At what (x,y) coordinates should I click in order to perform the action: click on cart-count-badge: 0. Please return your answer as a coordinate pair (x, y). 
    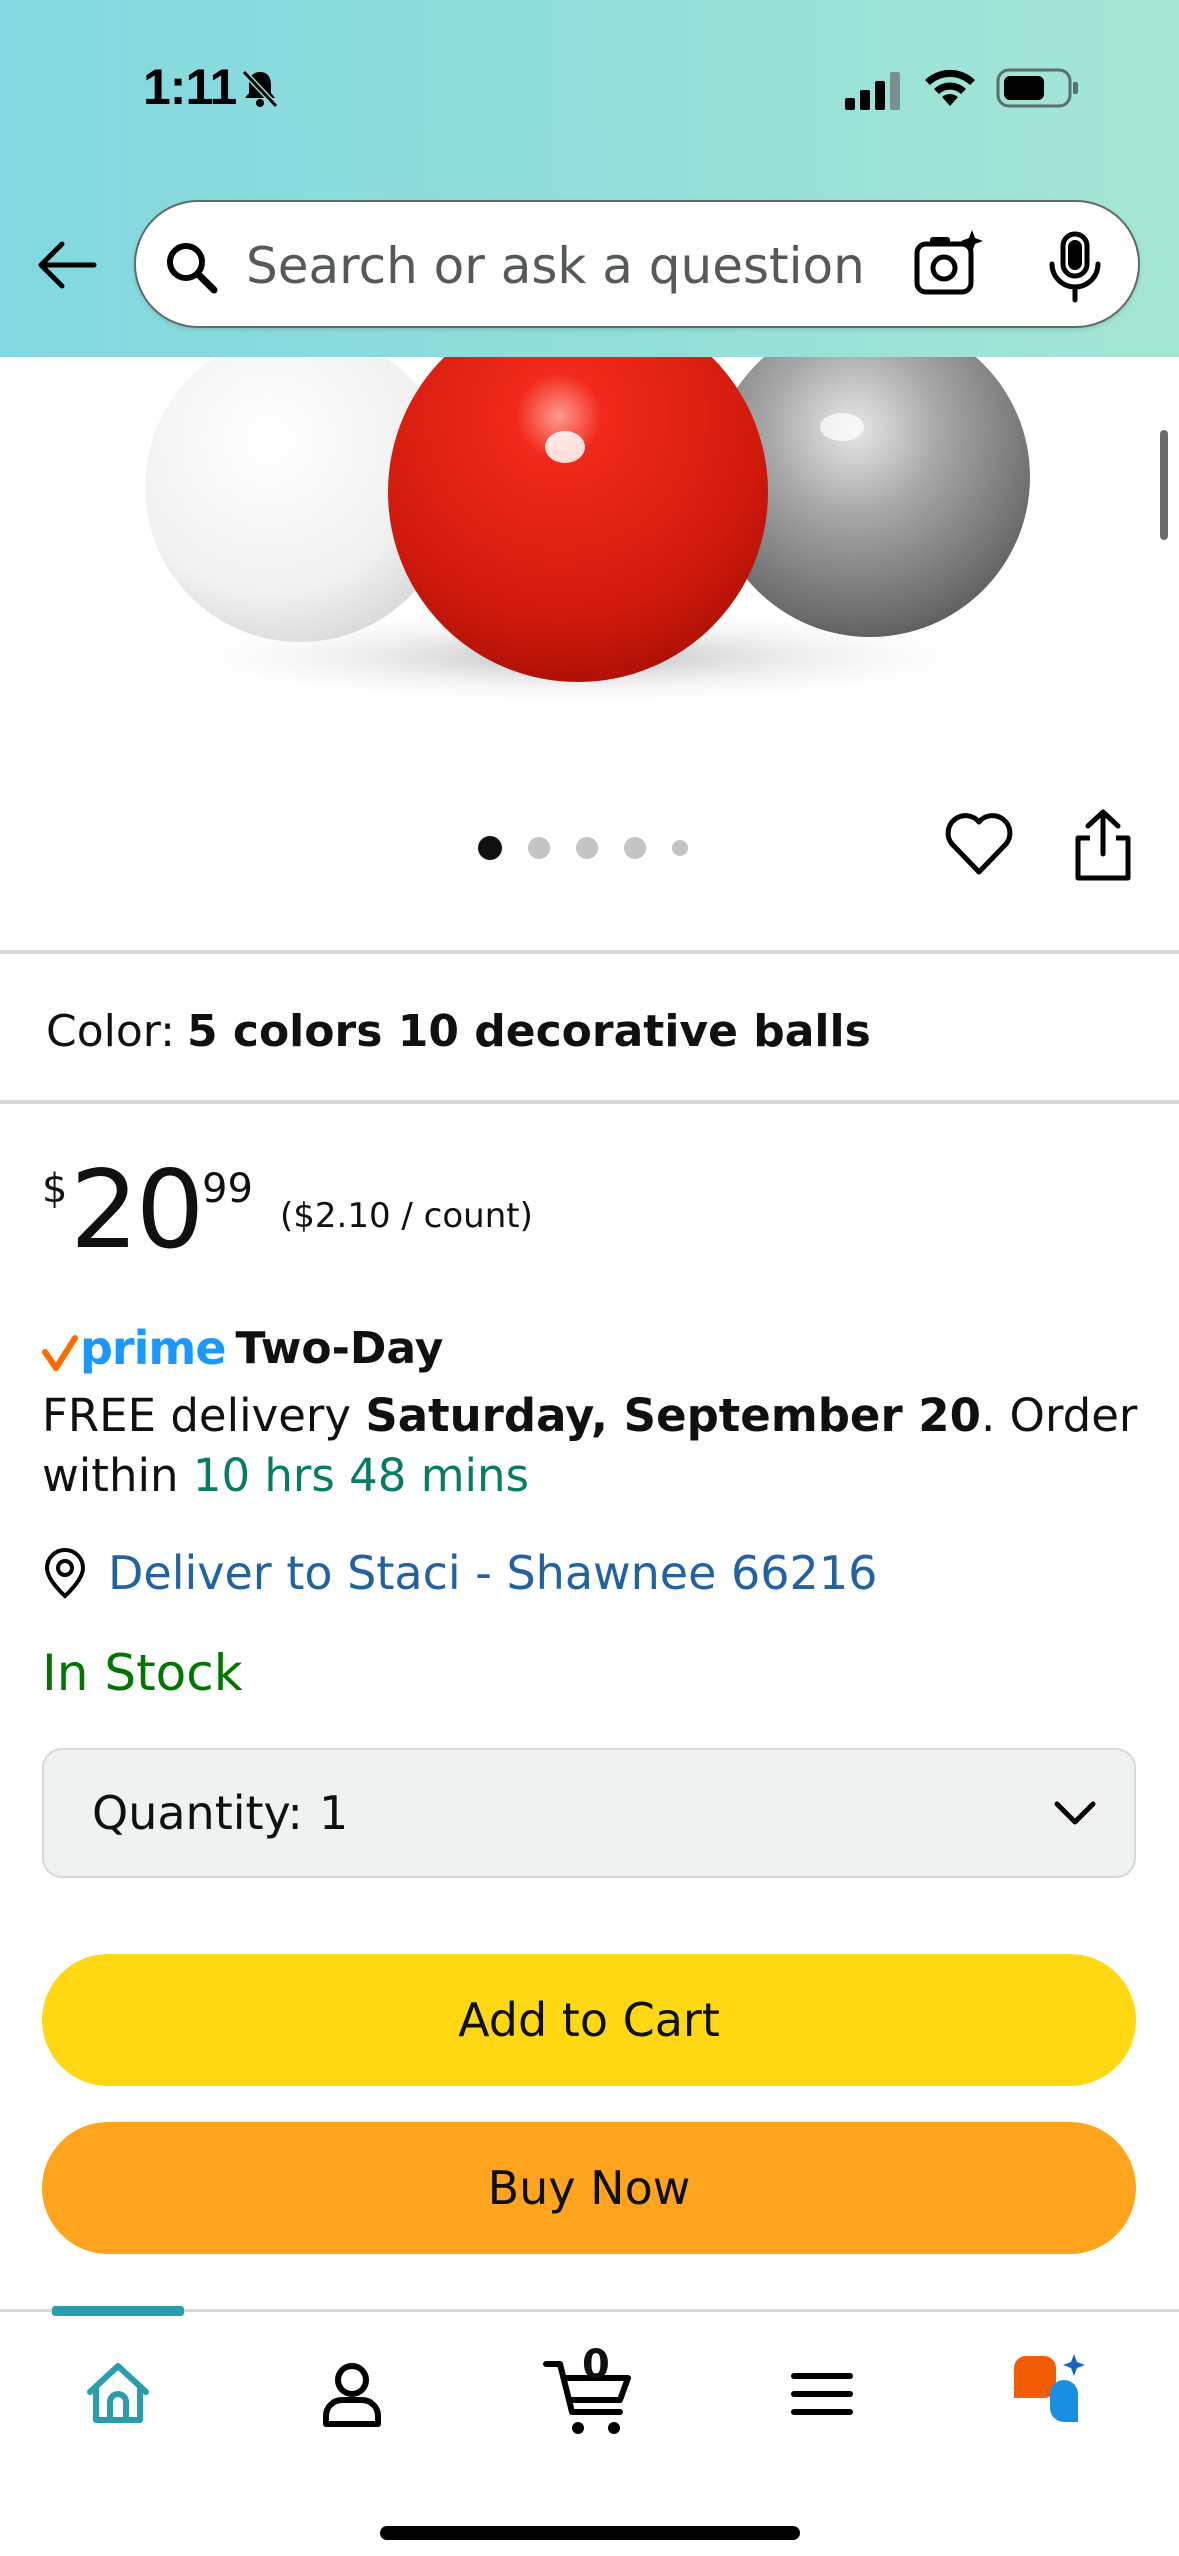
    Looking at the image, I should click on (596, 2365).